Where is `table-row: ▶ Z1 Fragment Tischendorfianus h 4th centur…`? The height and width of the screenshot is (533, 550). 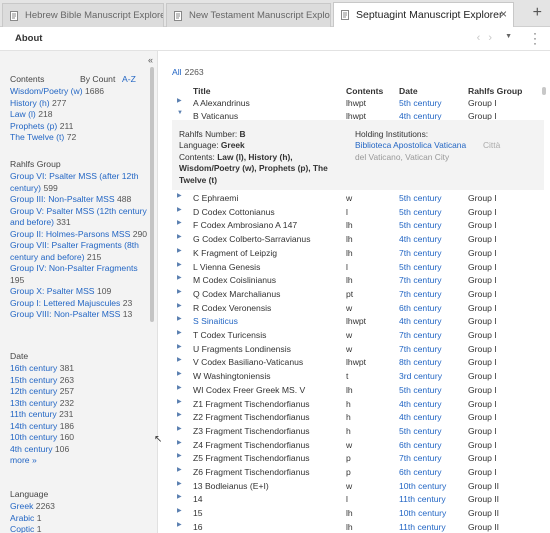 table-row: ▶ Z1 Fragment Tischendorfianus h 4th centur… is located at coordinates (351, 405).